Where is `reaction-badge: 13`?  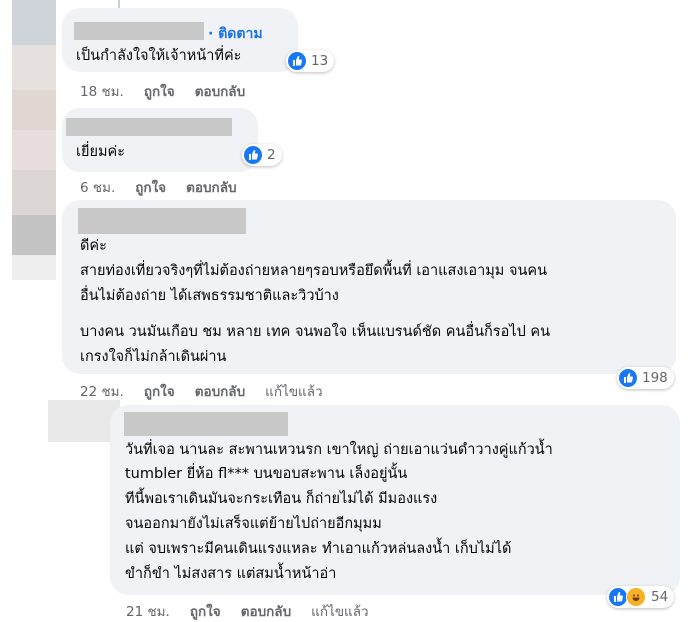 reaction-badge: 13 is located at coordinates (310, 61).